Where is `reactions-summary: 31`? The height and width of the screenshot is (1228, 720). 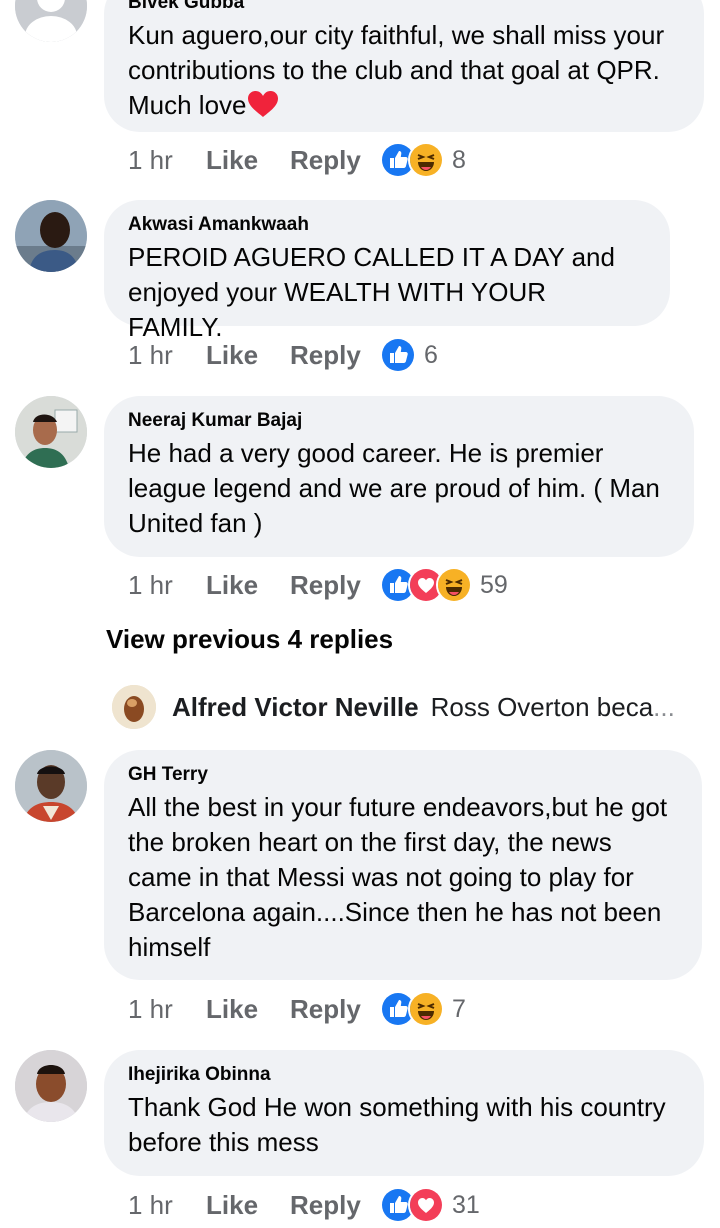
reactions-summary: 31 is located at coordinates (430, 1205).